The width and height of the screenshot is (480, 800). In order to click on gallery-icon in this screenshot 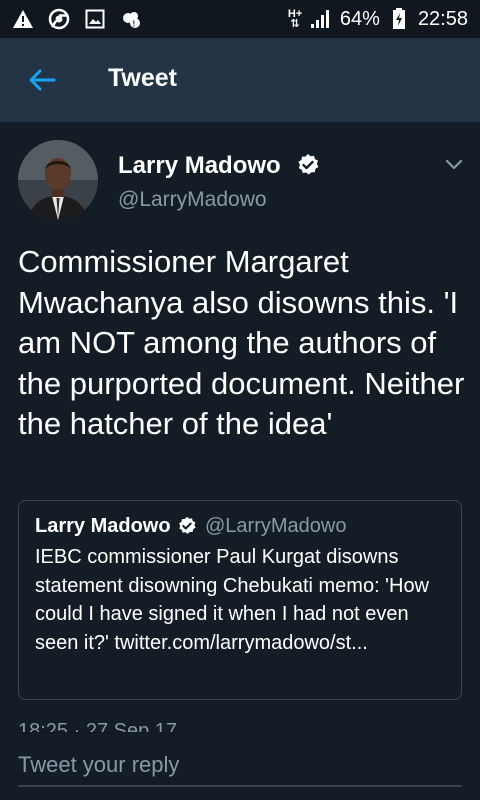, I will do `click(95, 19)`.